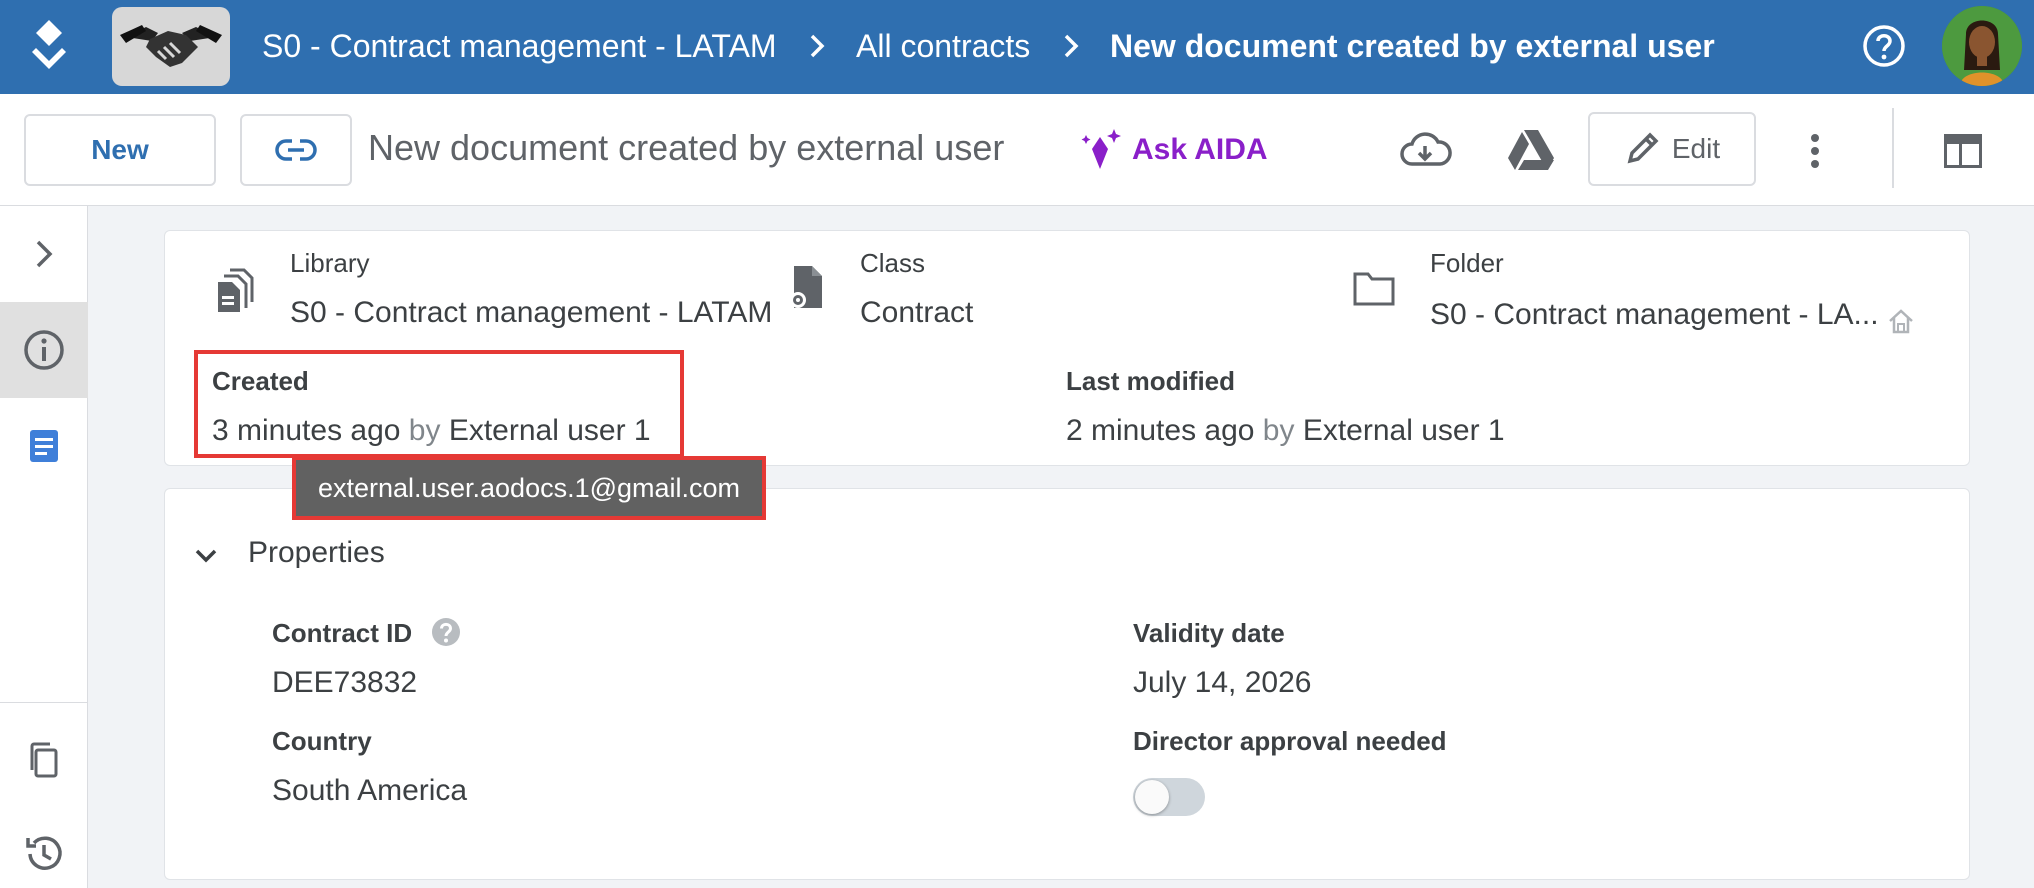  What do you see at coordinates (330, 263) in the screenshot?
I see `library-label: Library` at bounding box center [330, 263].